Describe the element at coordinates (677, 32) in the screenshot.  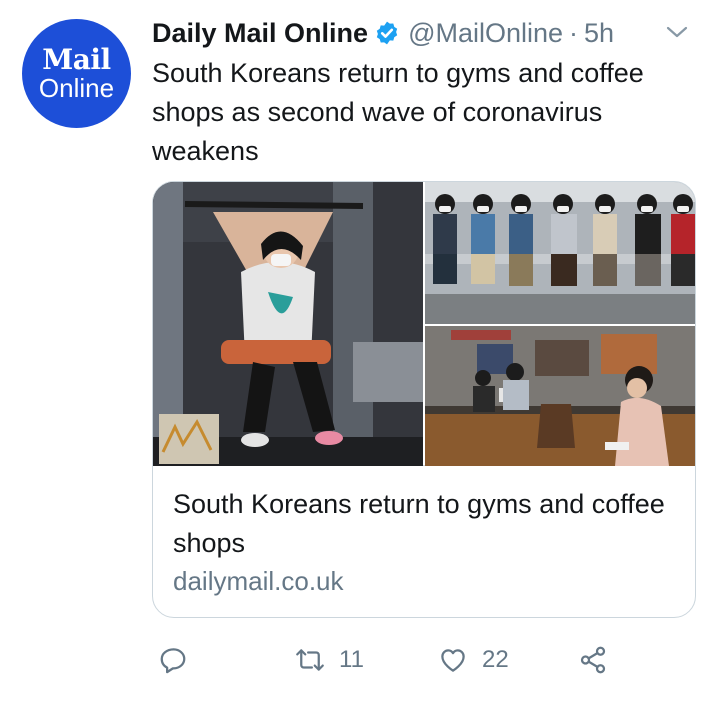
I see `chevron-down-icon` at that location.